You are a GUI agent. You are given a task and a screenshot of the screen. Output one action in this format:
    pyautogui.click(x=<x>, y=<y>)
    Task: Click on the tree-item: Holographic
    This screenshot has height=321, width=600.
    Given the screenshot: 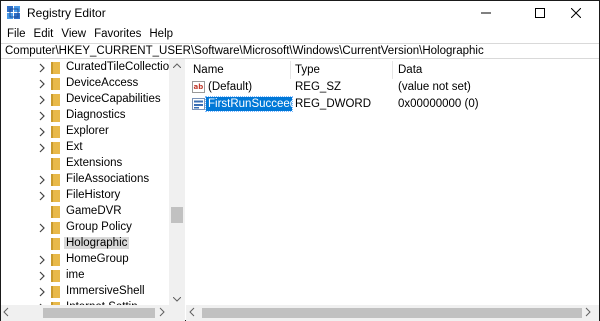 What is the action you would take?
    pyautogui.click(x=85, y=244)
    